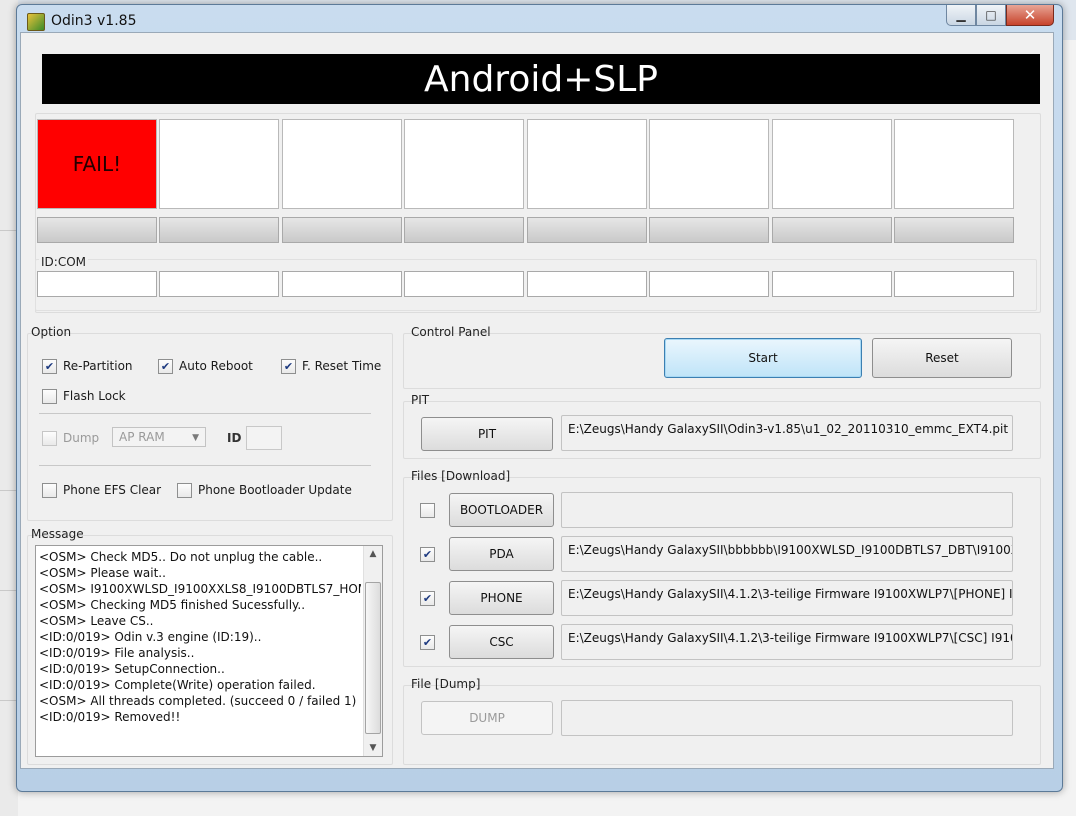 The height and width of the screenshot is (816, 1076). Describe the element at coordinates (501, 642) in the screenshot. I see `csc-button: CSC` at that location.